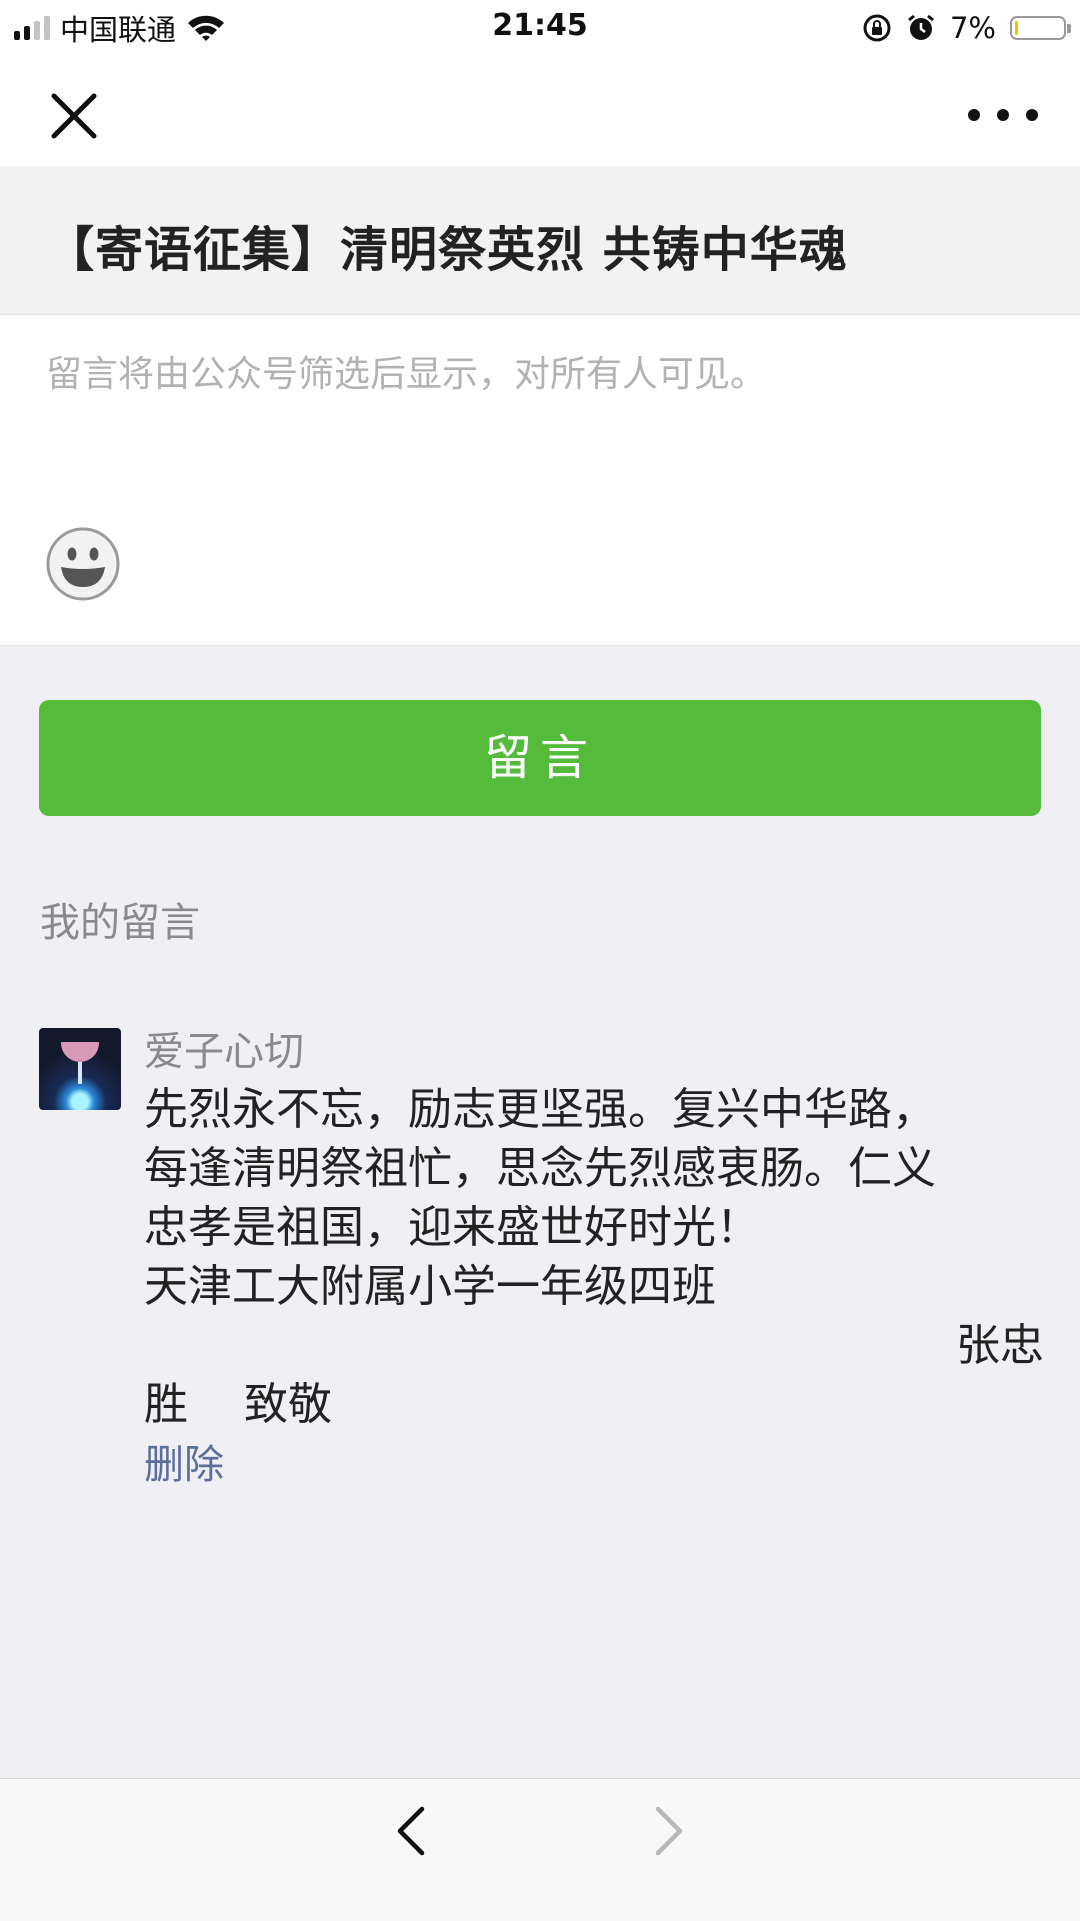  I want to click on comment-line: 忠孝是祖国，迎来盛世好时光！, so click(452, 1227).